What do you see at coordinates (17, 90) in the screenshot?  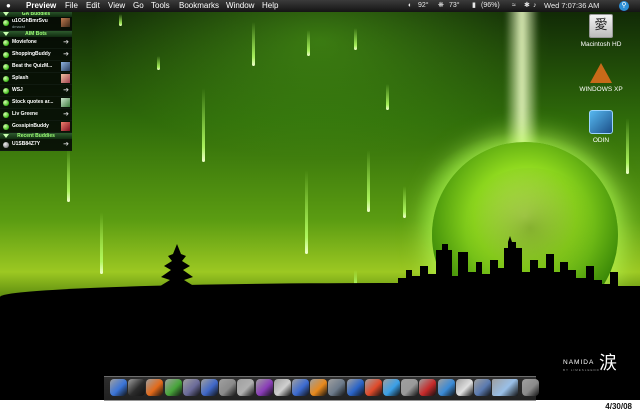 I see `buddy-name: WSJ` at bounding box center [17, 90].